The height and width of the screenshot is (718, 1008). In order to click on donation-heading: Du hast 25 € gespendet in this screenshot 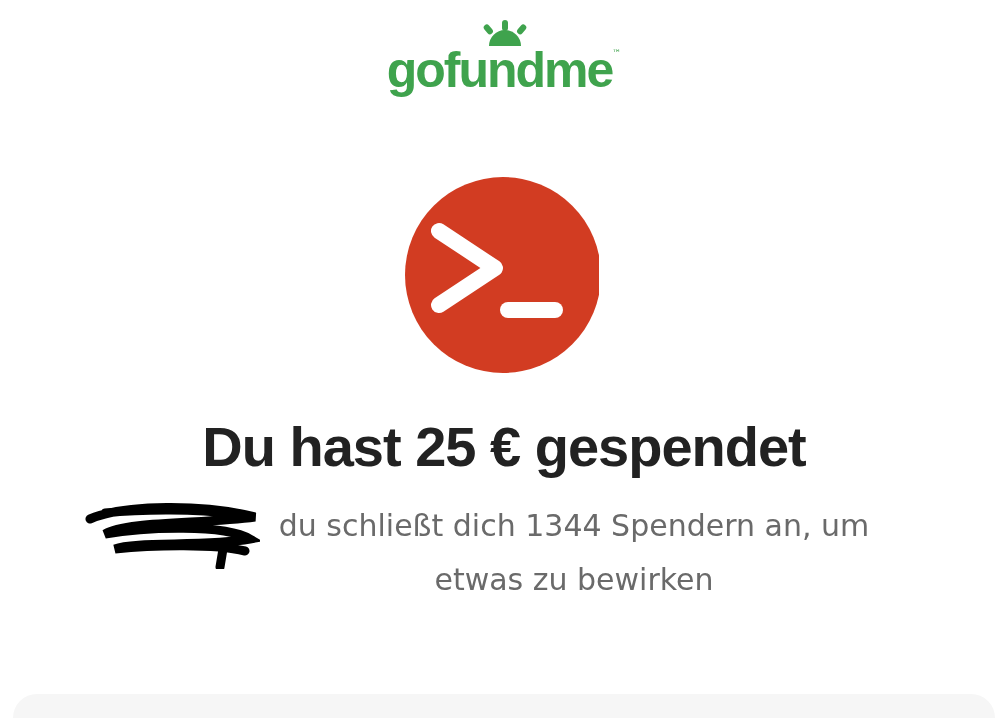, I will do `click(504, 446)`.